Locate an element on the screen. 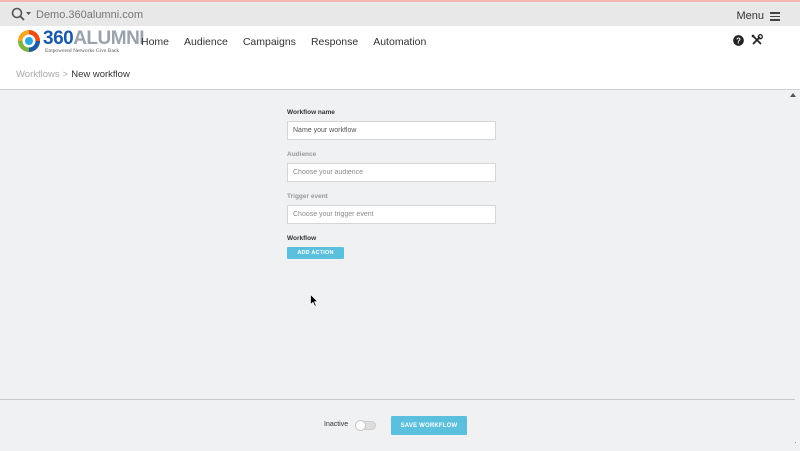 This screenshot has height=451, width=800. active-toggle is located at coordinates (365, 425).